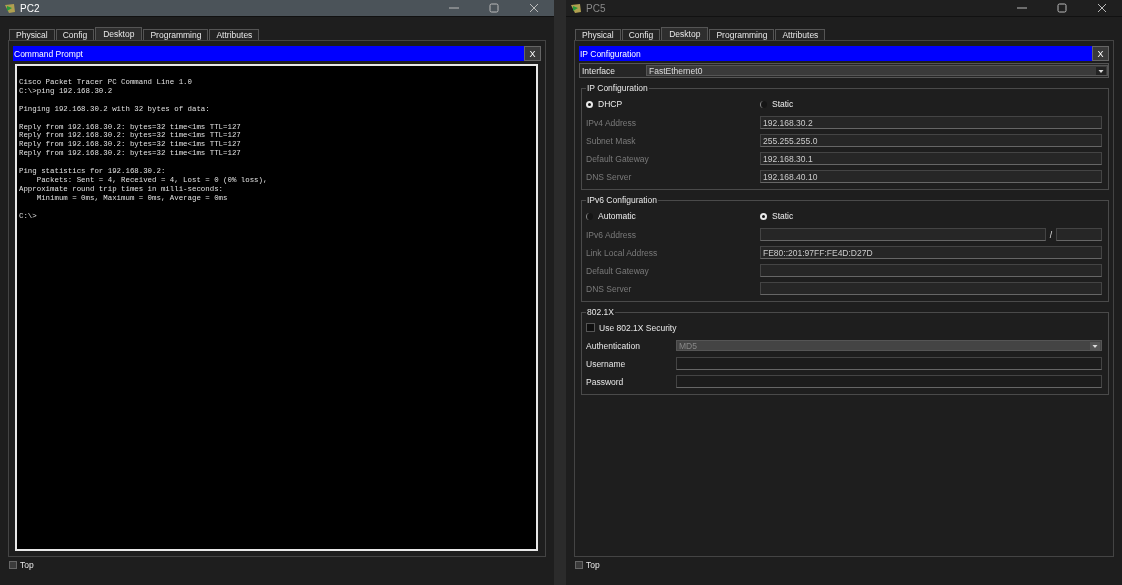 The width and height of the screenshot is (1122, 585). Describe the element at coordinates (277, 8) in the screenshot. I see `title-bar: PC2` at that location.